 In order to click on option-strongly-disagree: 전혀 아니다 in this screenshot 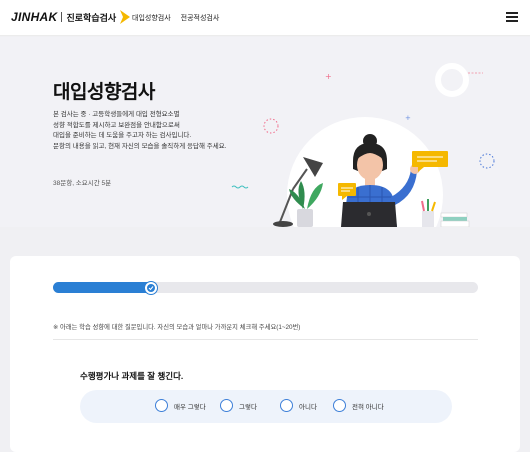, I will do `click(358, 405)`.